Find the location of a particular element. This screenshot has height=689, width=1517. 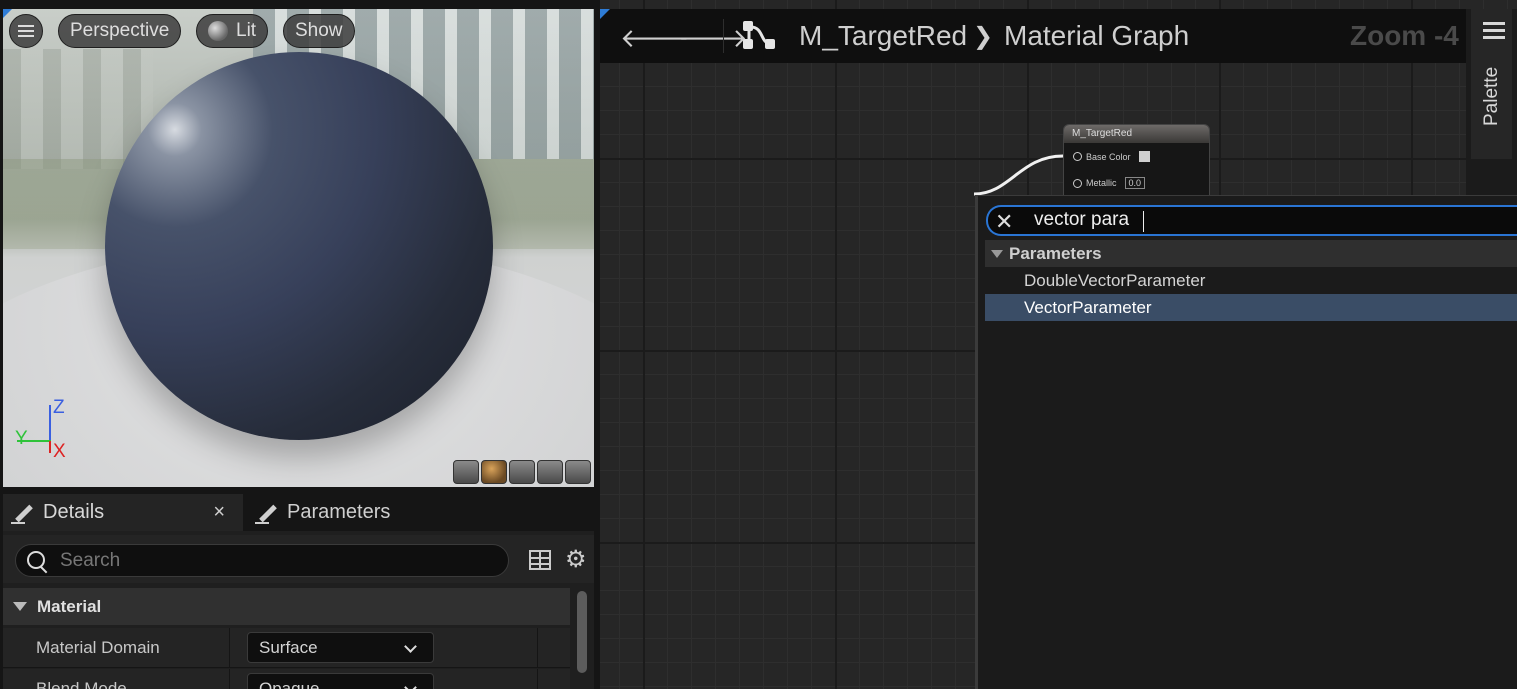

mesh-icon is located at coordinates (578, 472).